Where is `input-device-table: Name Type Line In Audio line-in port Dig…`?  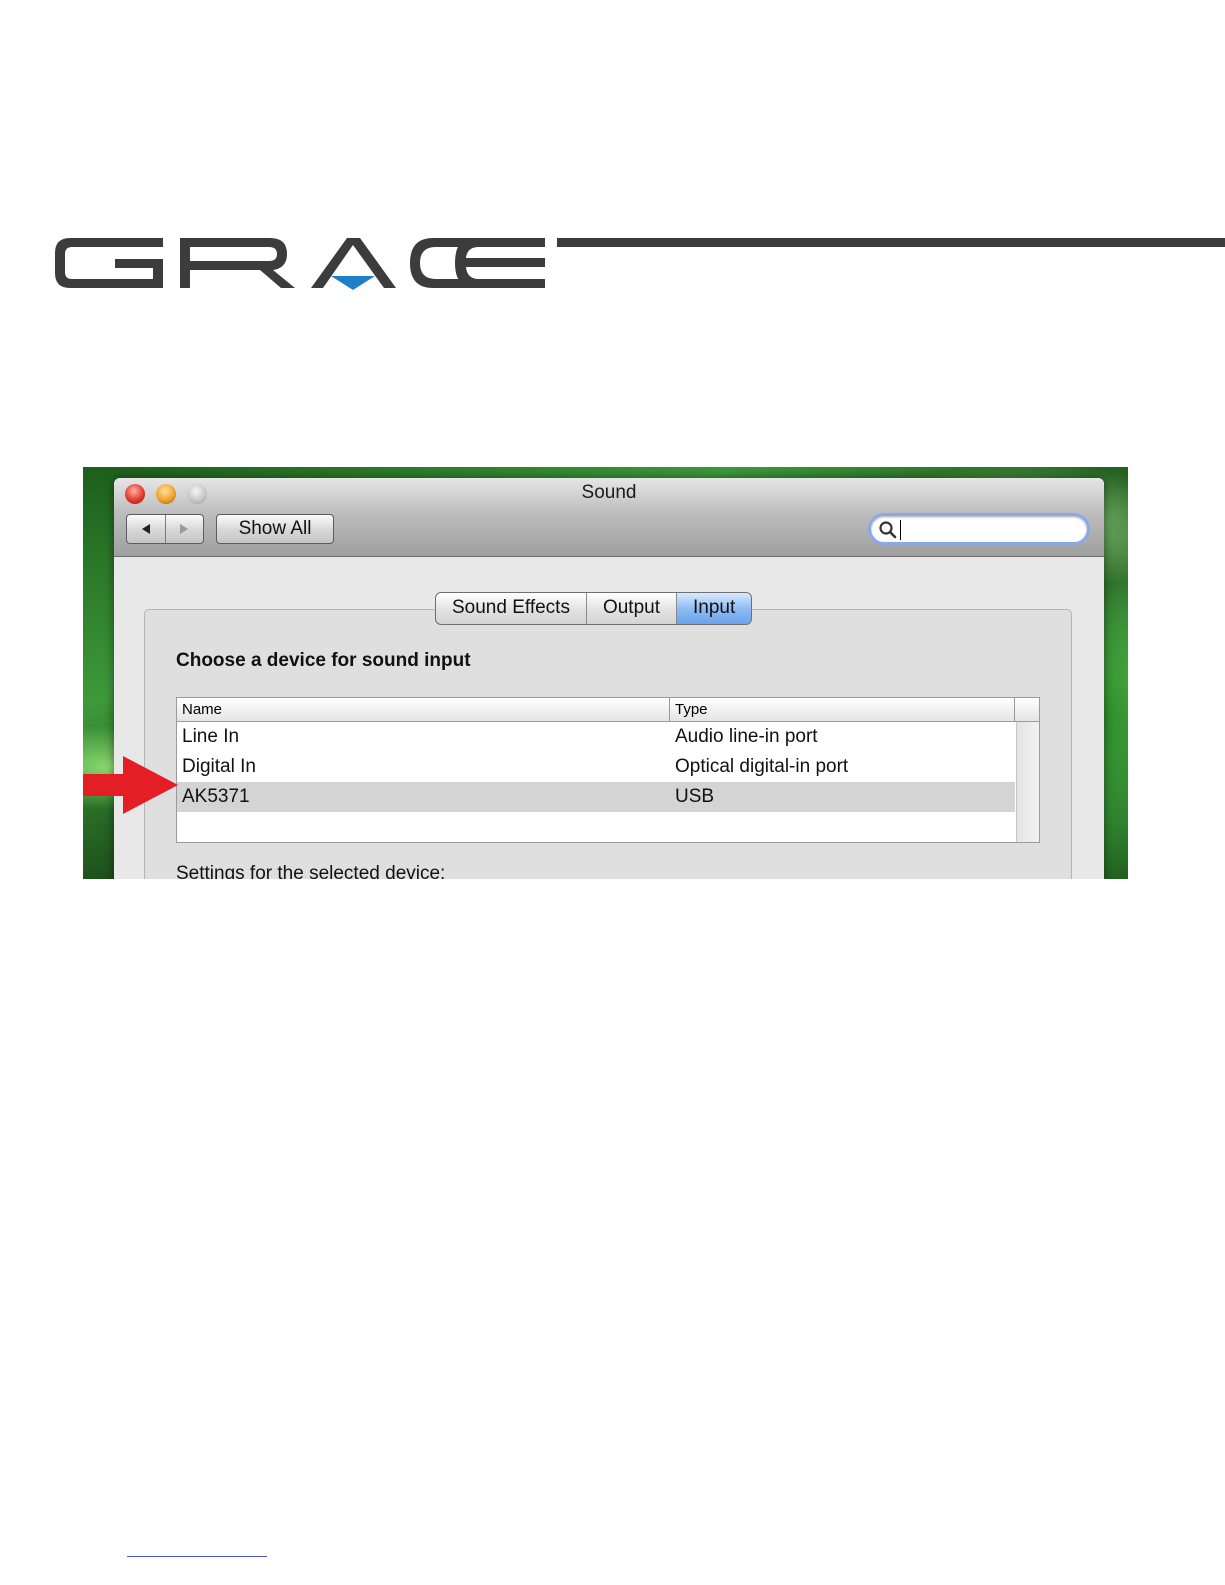
input-device-table: Name Type Line In Audio line-in port Dig… is located at coordinates (608, 770).